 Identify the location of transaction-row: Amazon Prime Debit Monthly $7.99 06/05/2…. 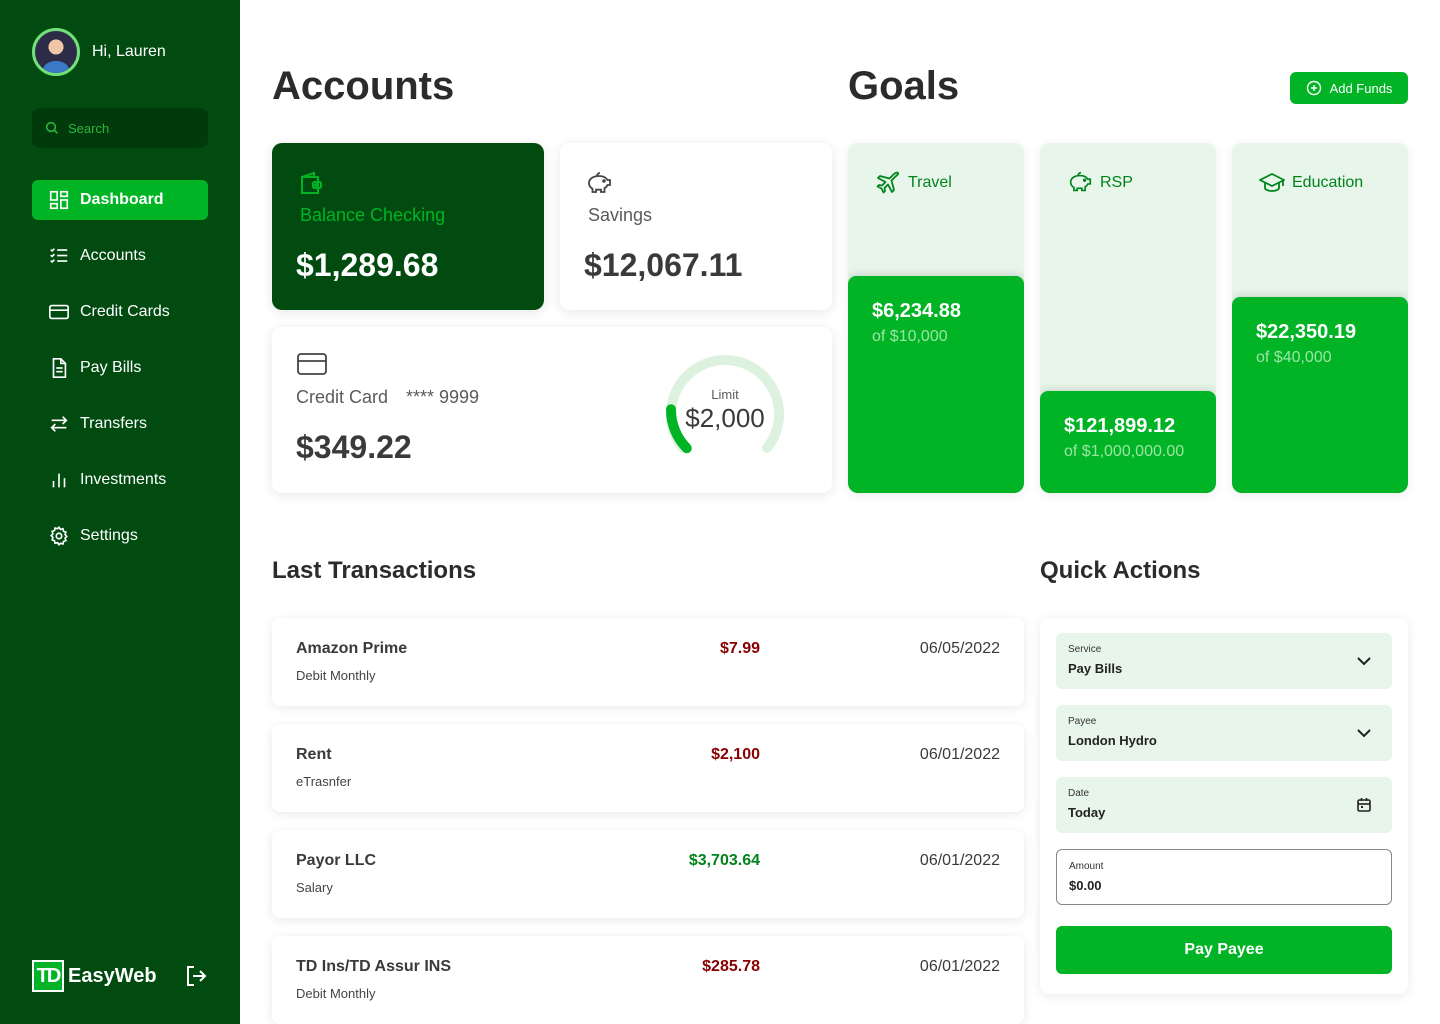
(648, 662).